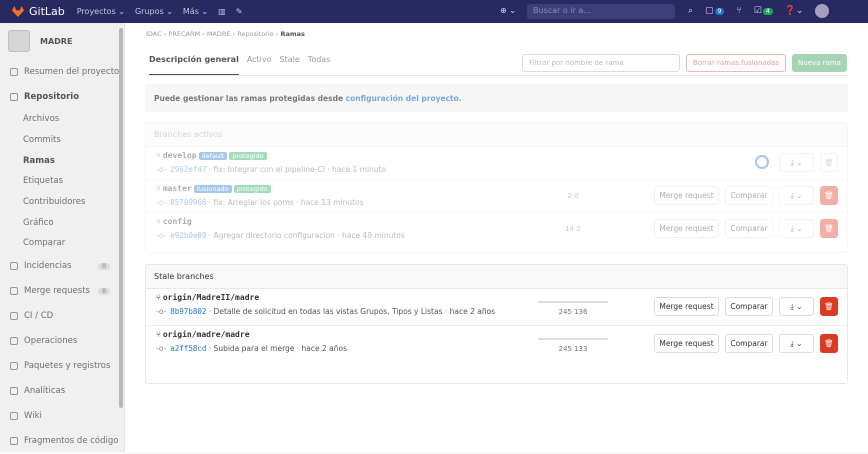 The image size is (868, 454). I want to click on user-avatar, so click(822, 11).